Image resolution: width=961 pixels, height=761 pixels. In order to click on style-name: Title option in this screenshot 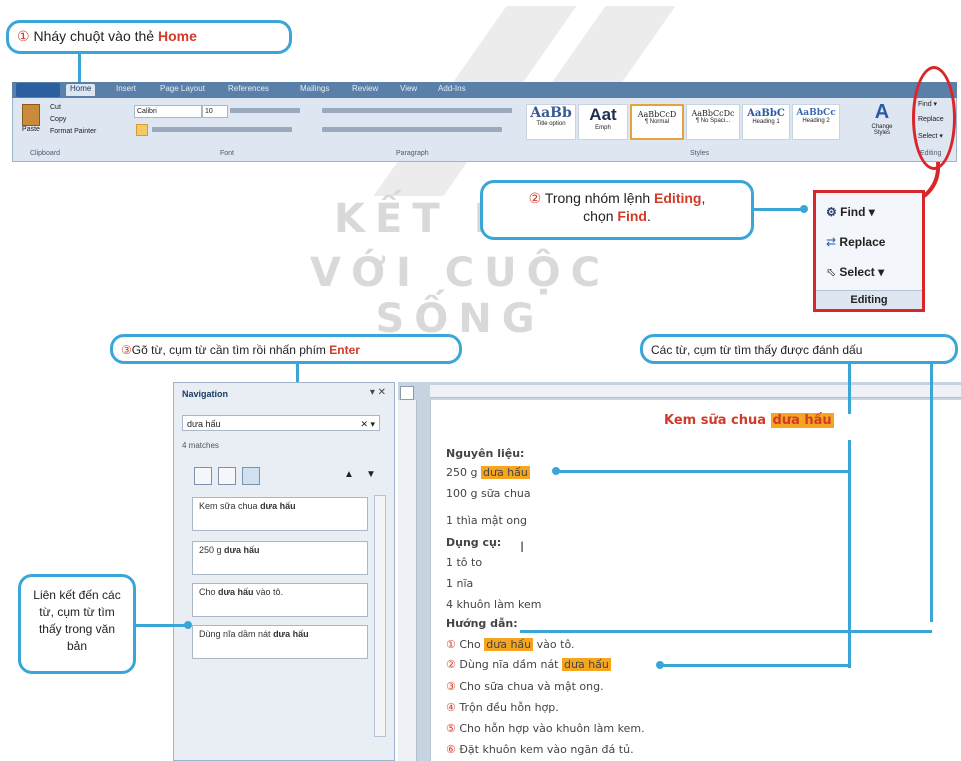, I will do `click(551, 124)`.